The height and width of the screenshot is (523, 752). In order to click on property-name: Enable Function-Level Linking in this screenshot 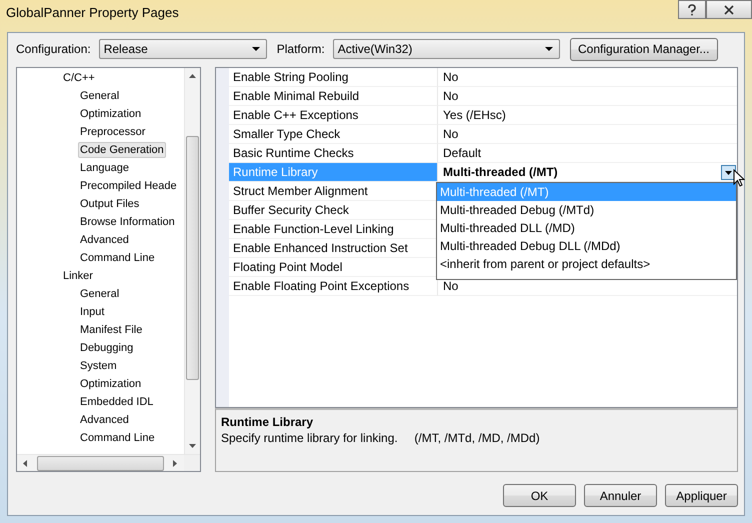, I will do `click(333, 229)`.